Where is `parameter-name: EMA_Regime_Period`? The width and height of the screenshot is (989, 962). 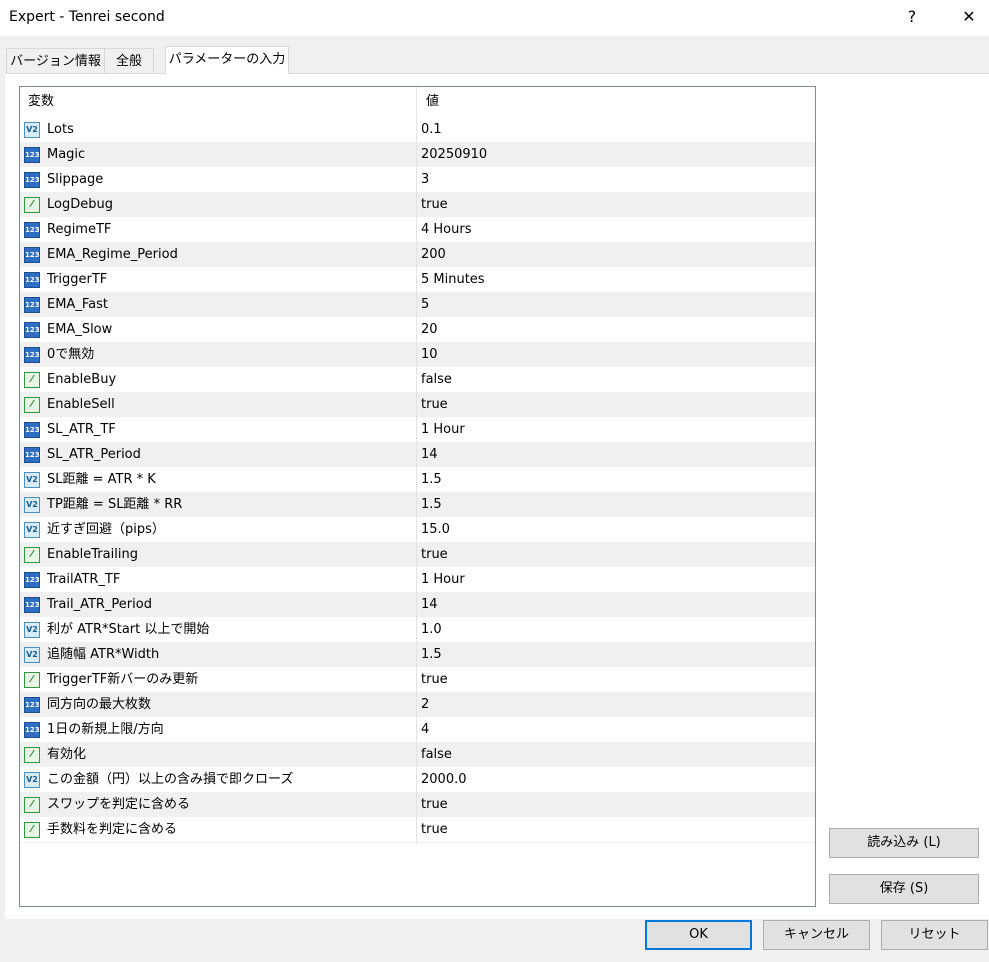 parameter-name: EMA_Regime_Period is located at coordinates (112, 254).